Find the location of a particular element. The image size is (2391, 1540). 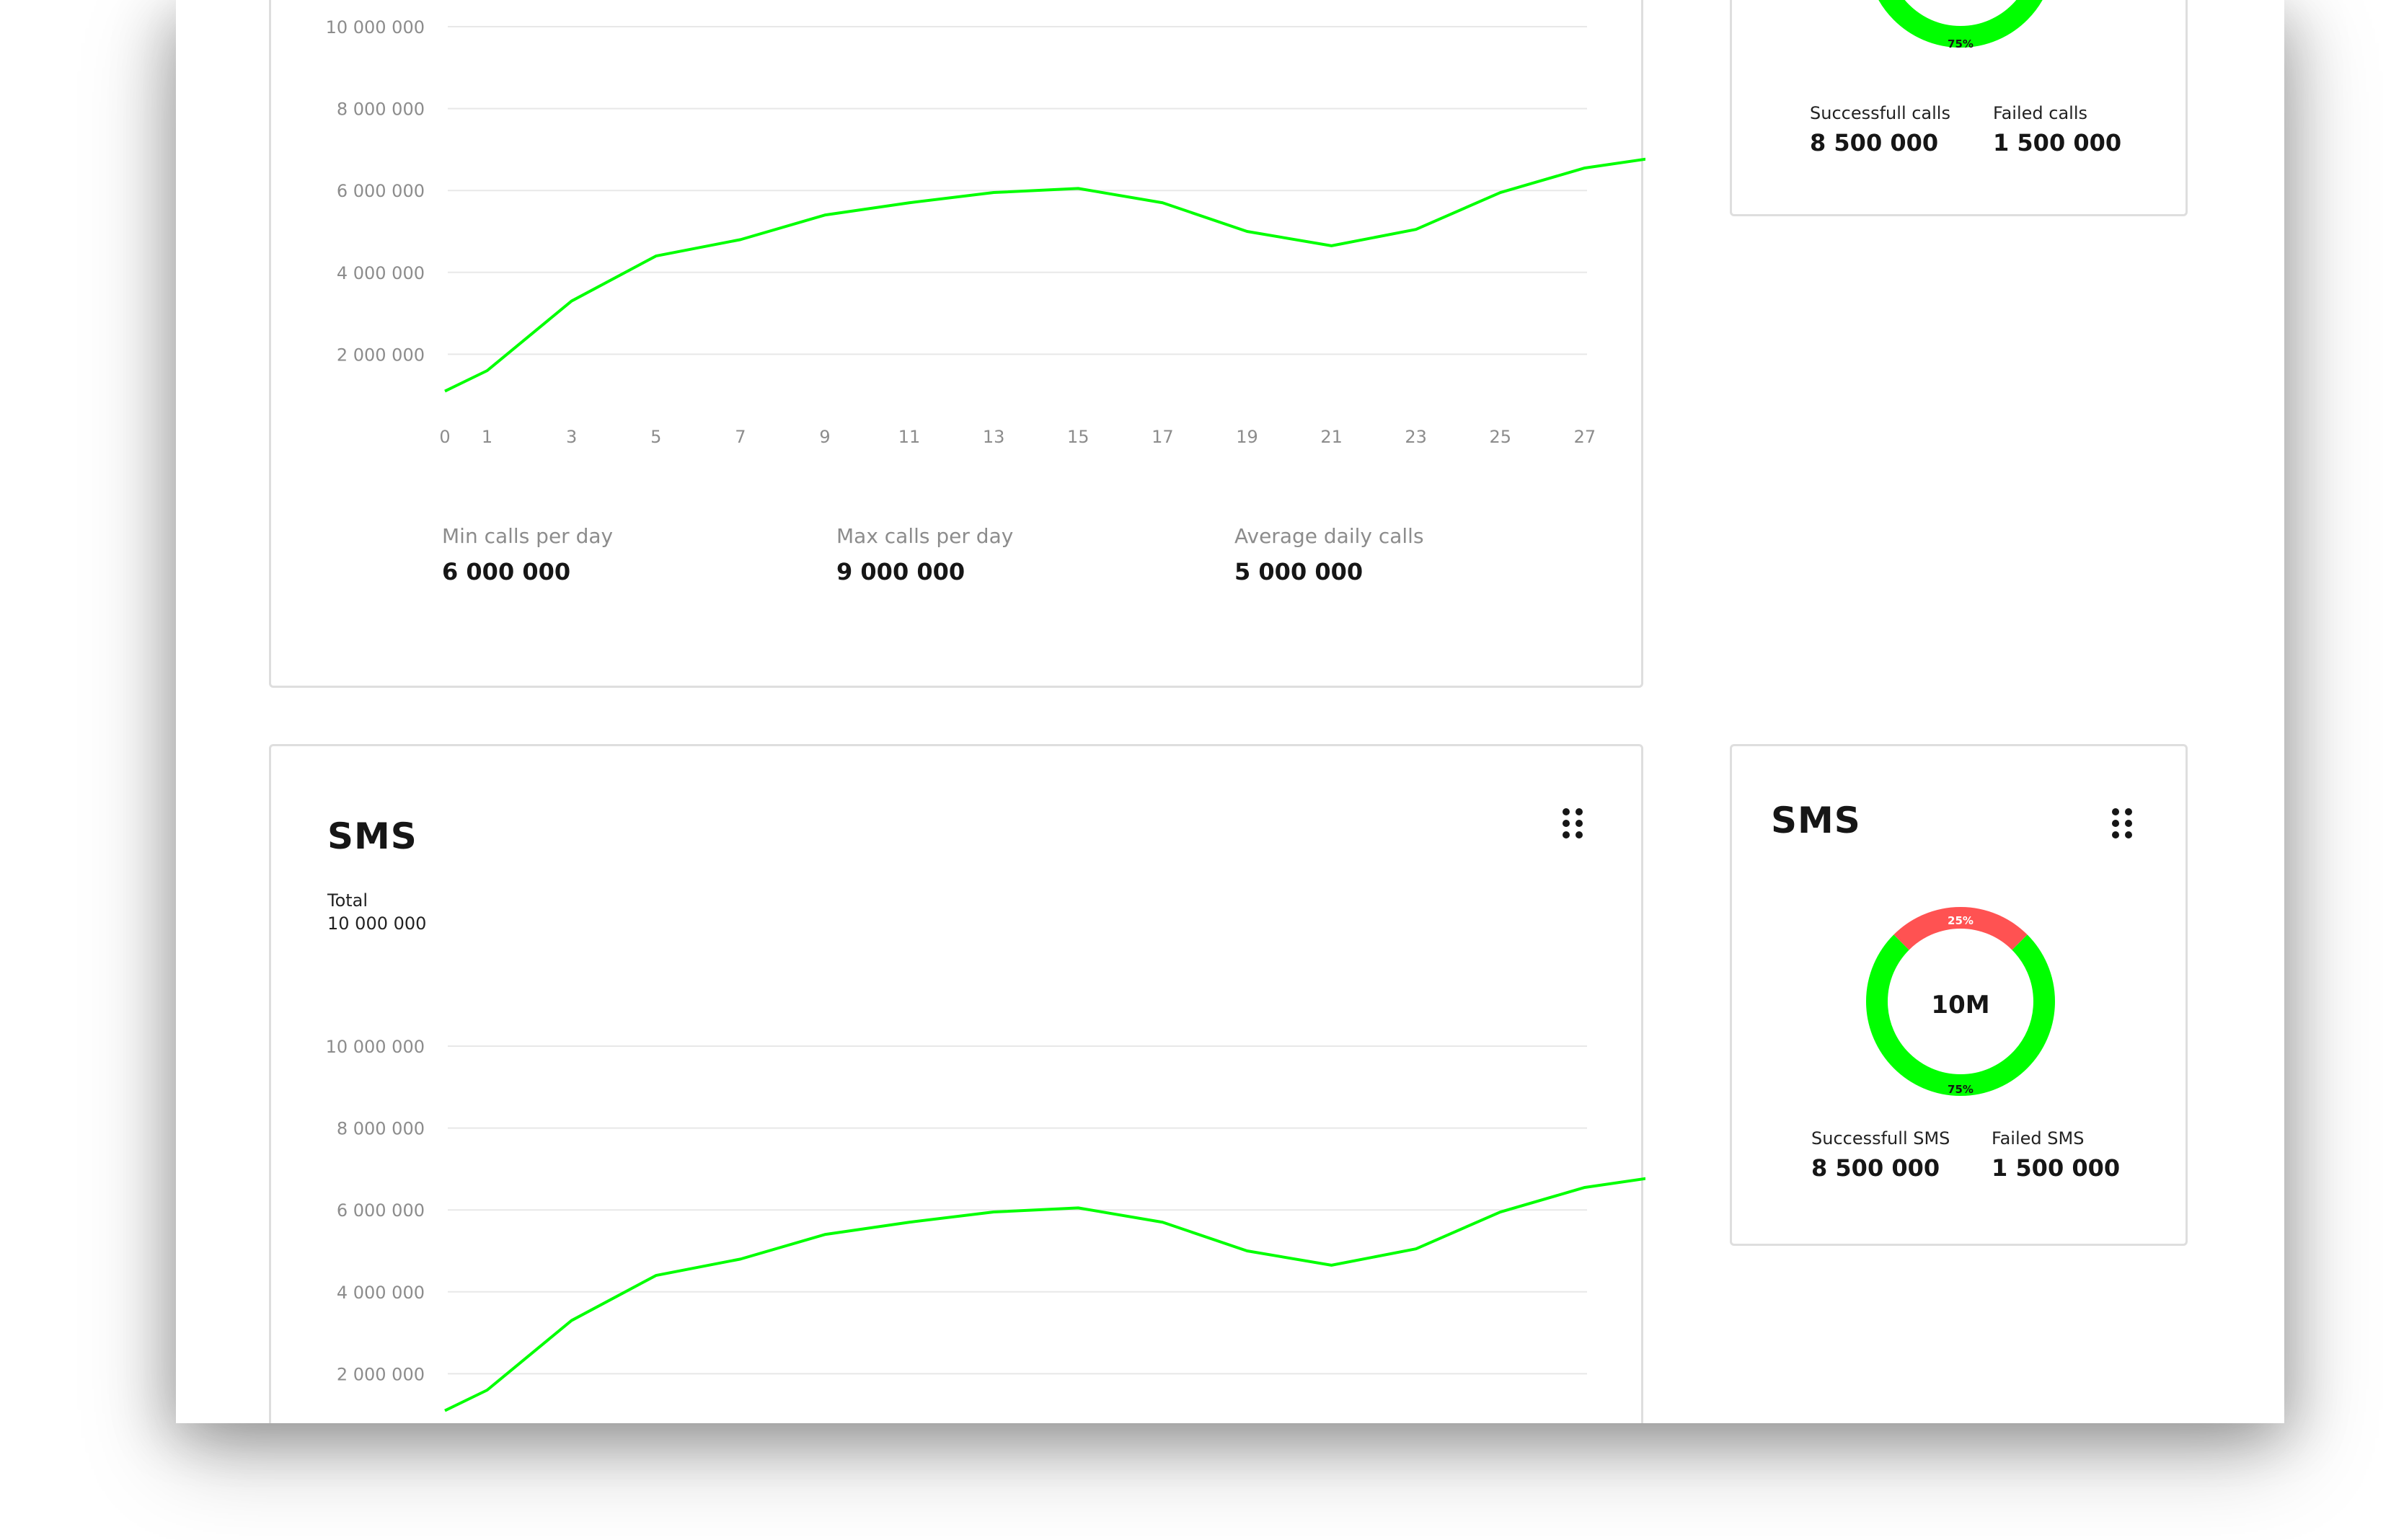

x-tick-label: 0 is located at coordinates (444, 437).